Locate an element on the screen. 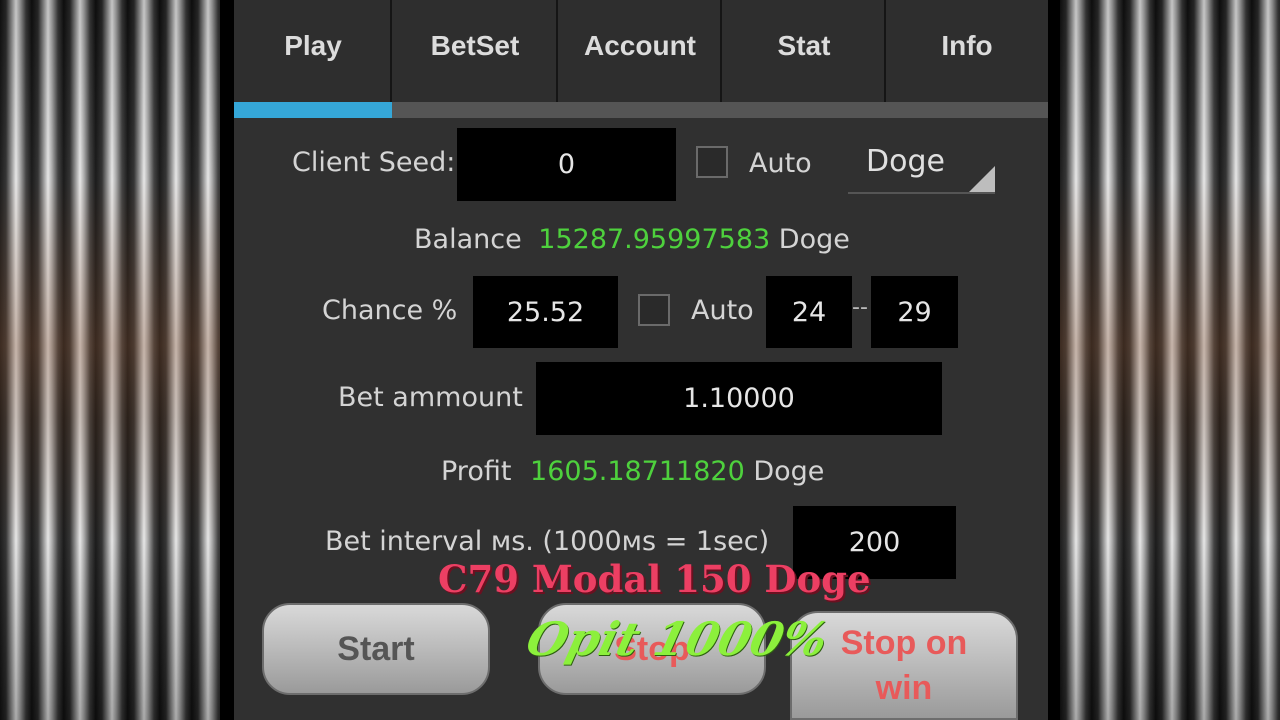 This screenshot has height=720, width=1280. tab-indicator is located at coordinates (313, 110).